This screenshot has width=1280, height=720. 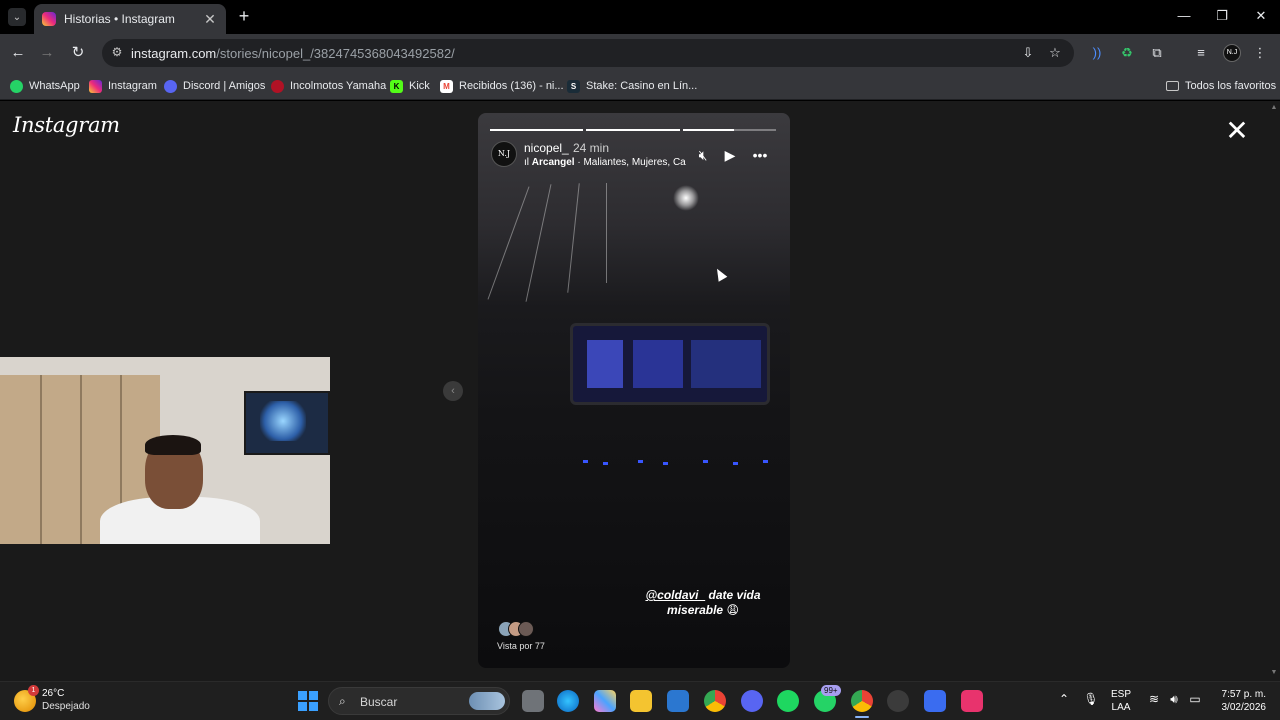 I want to click on viewer-avatars, so click(x=516, y=630).